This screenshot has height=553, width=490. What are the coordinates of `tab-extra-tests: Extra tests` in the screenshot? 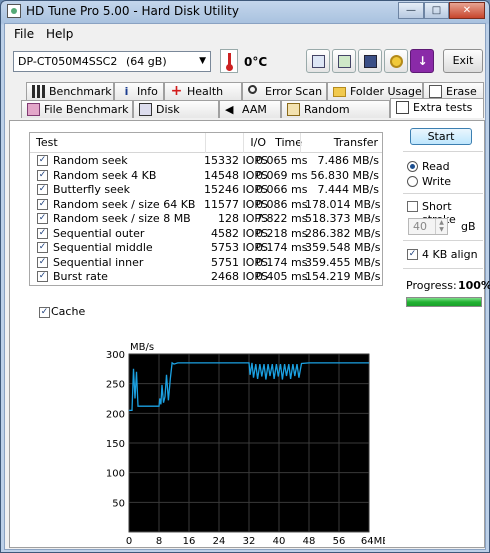 It's located at (437, 108).